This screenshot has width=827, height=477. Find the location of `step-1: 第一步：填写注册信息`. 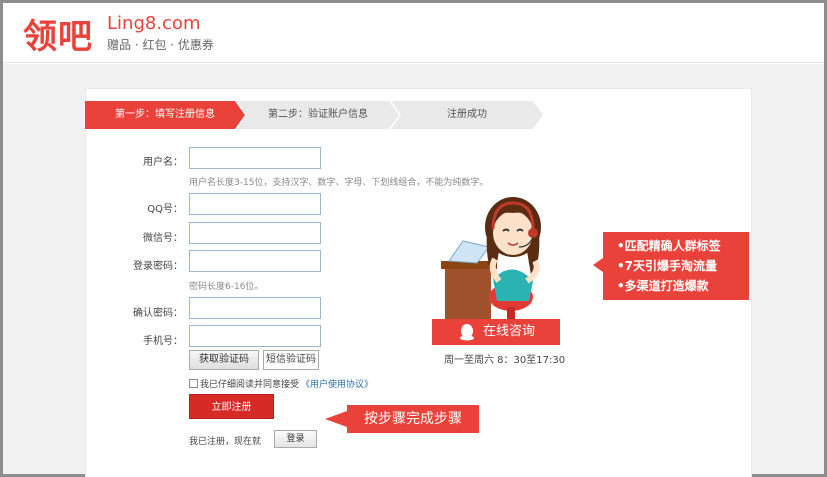

step-1: 第一步：填写注册信息 is located at coordinates (165, 115).